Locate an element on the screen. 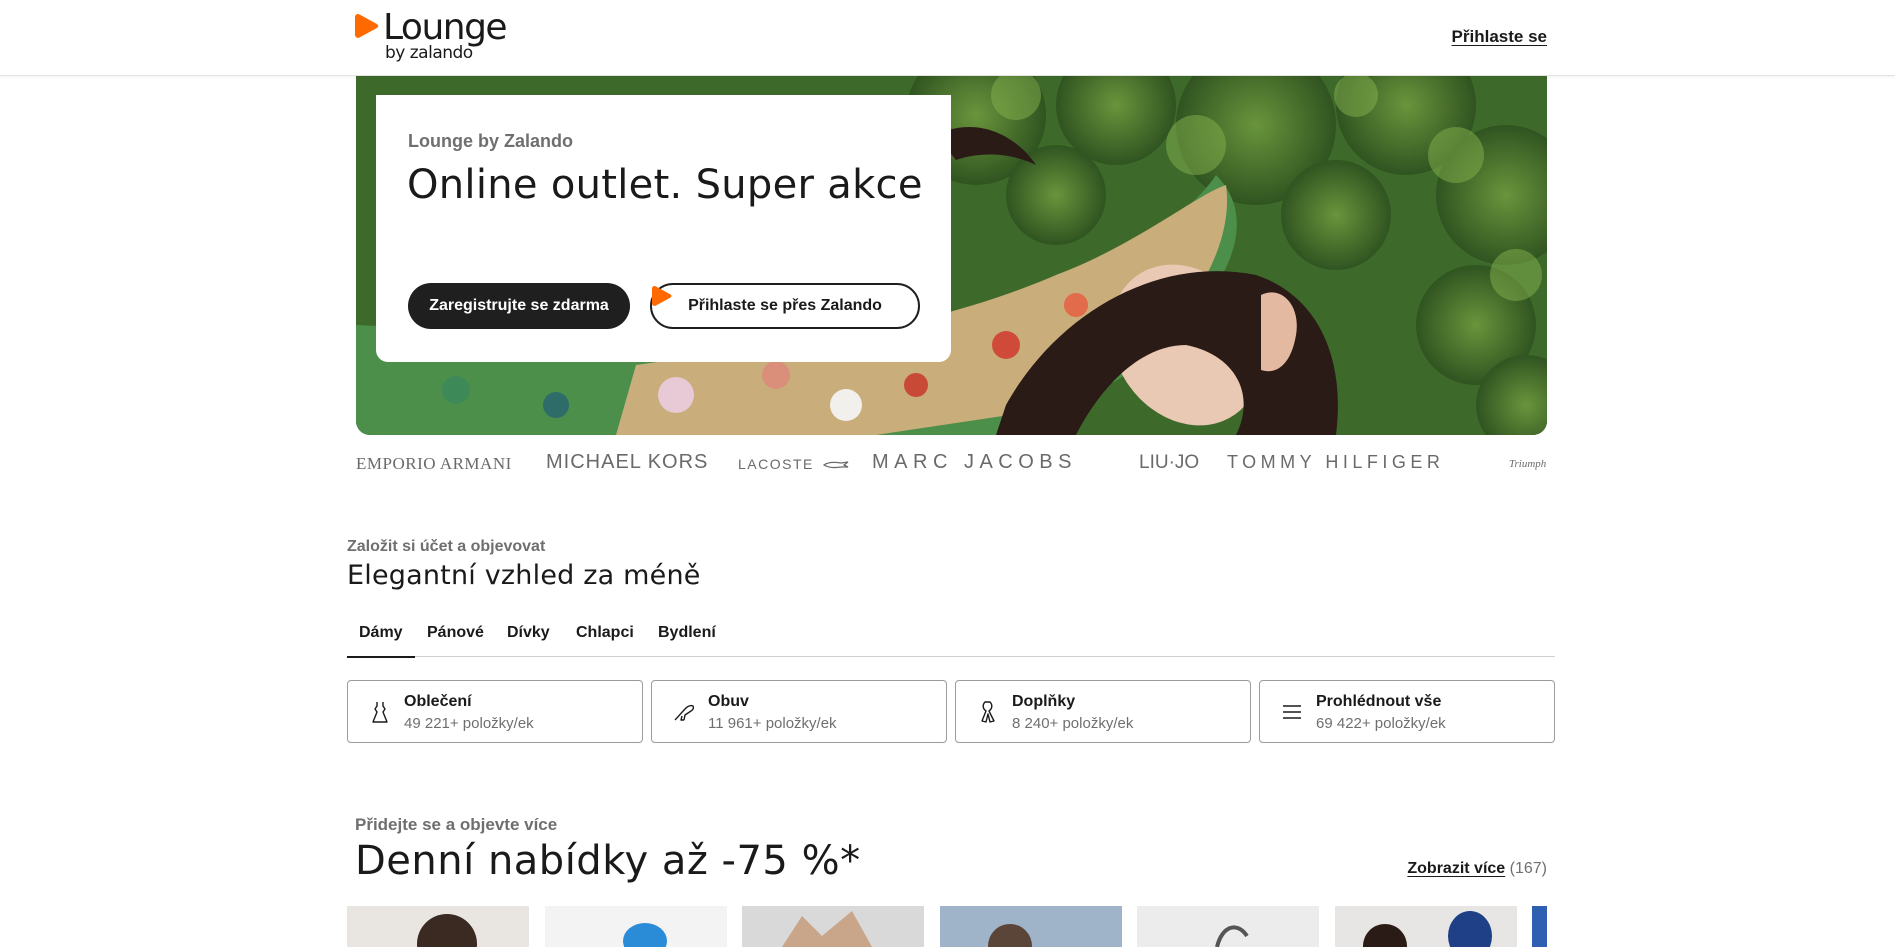 The image size is (1895, 947). logo-subtitle: by zalando is located at coordinates (429, 53).